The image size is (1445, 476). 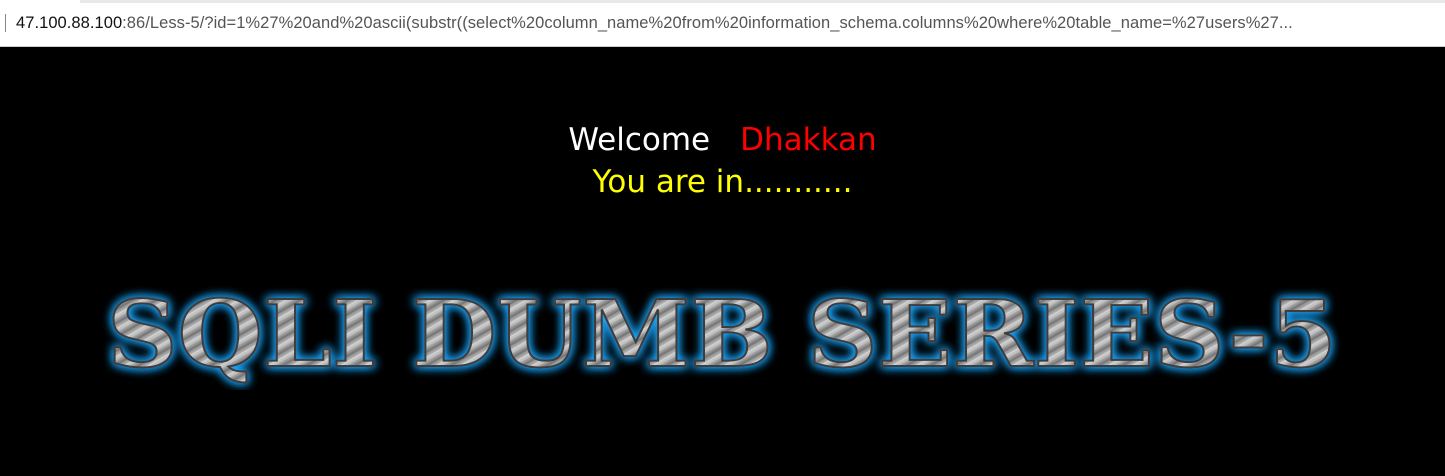 I want to click on user-name: Dhakkan, so click(x=808, y=140).